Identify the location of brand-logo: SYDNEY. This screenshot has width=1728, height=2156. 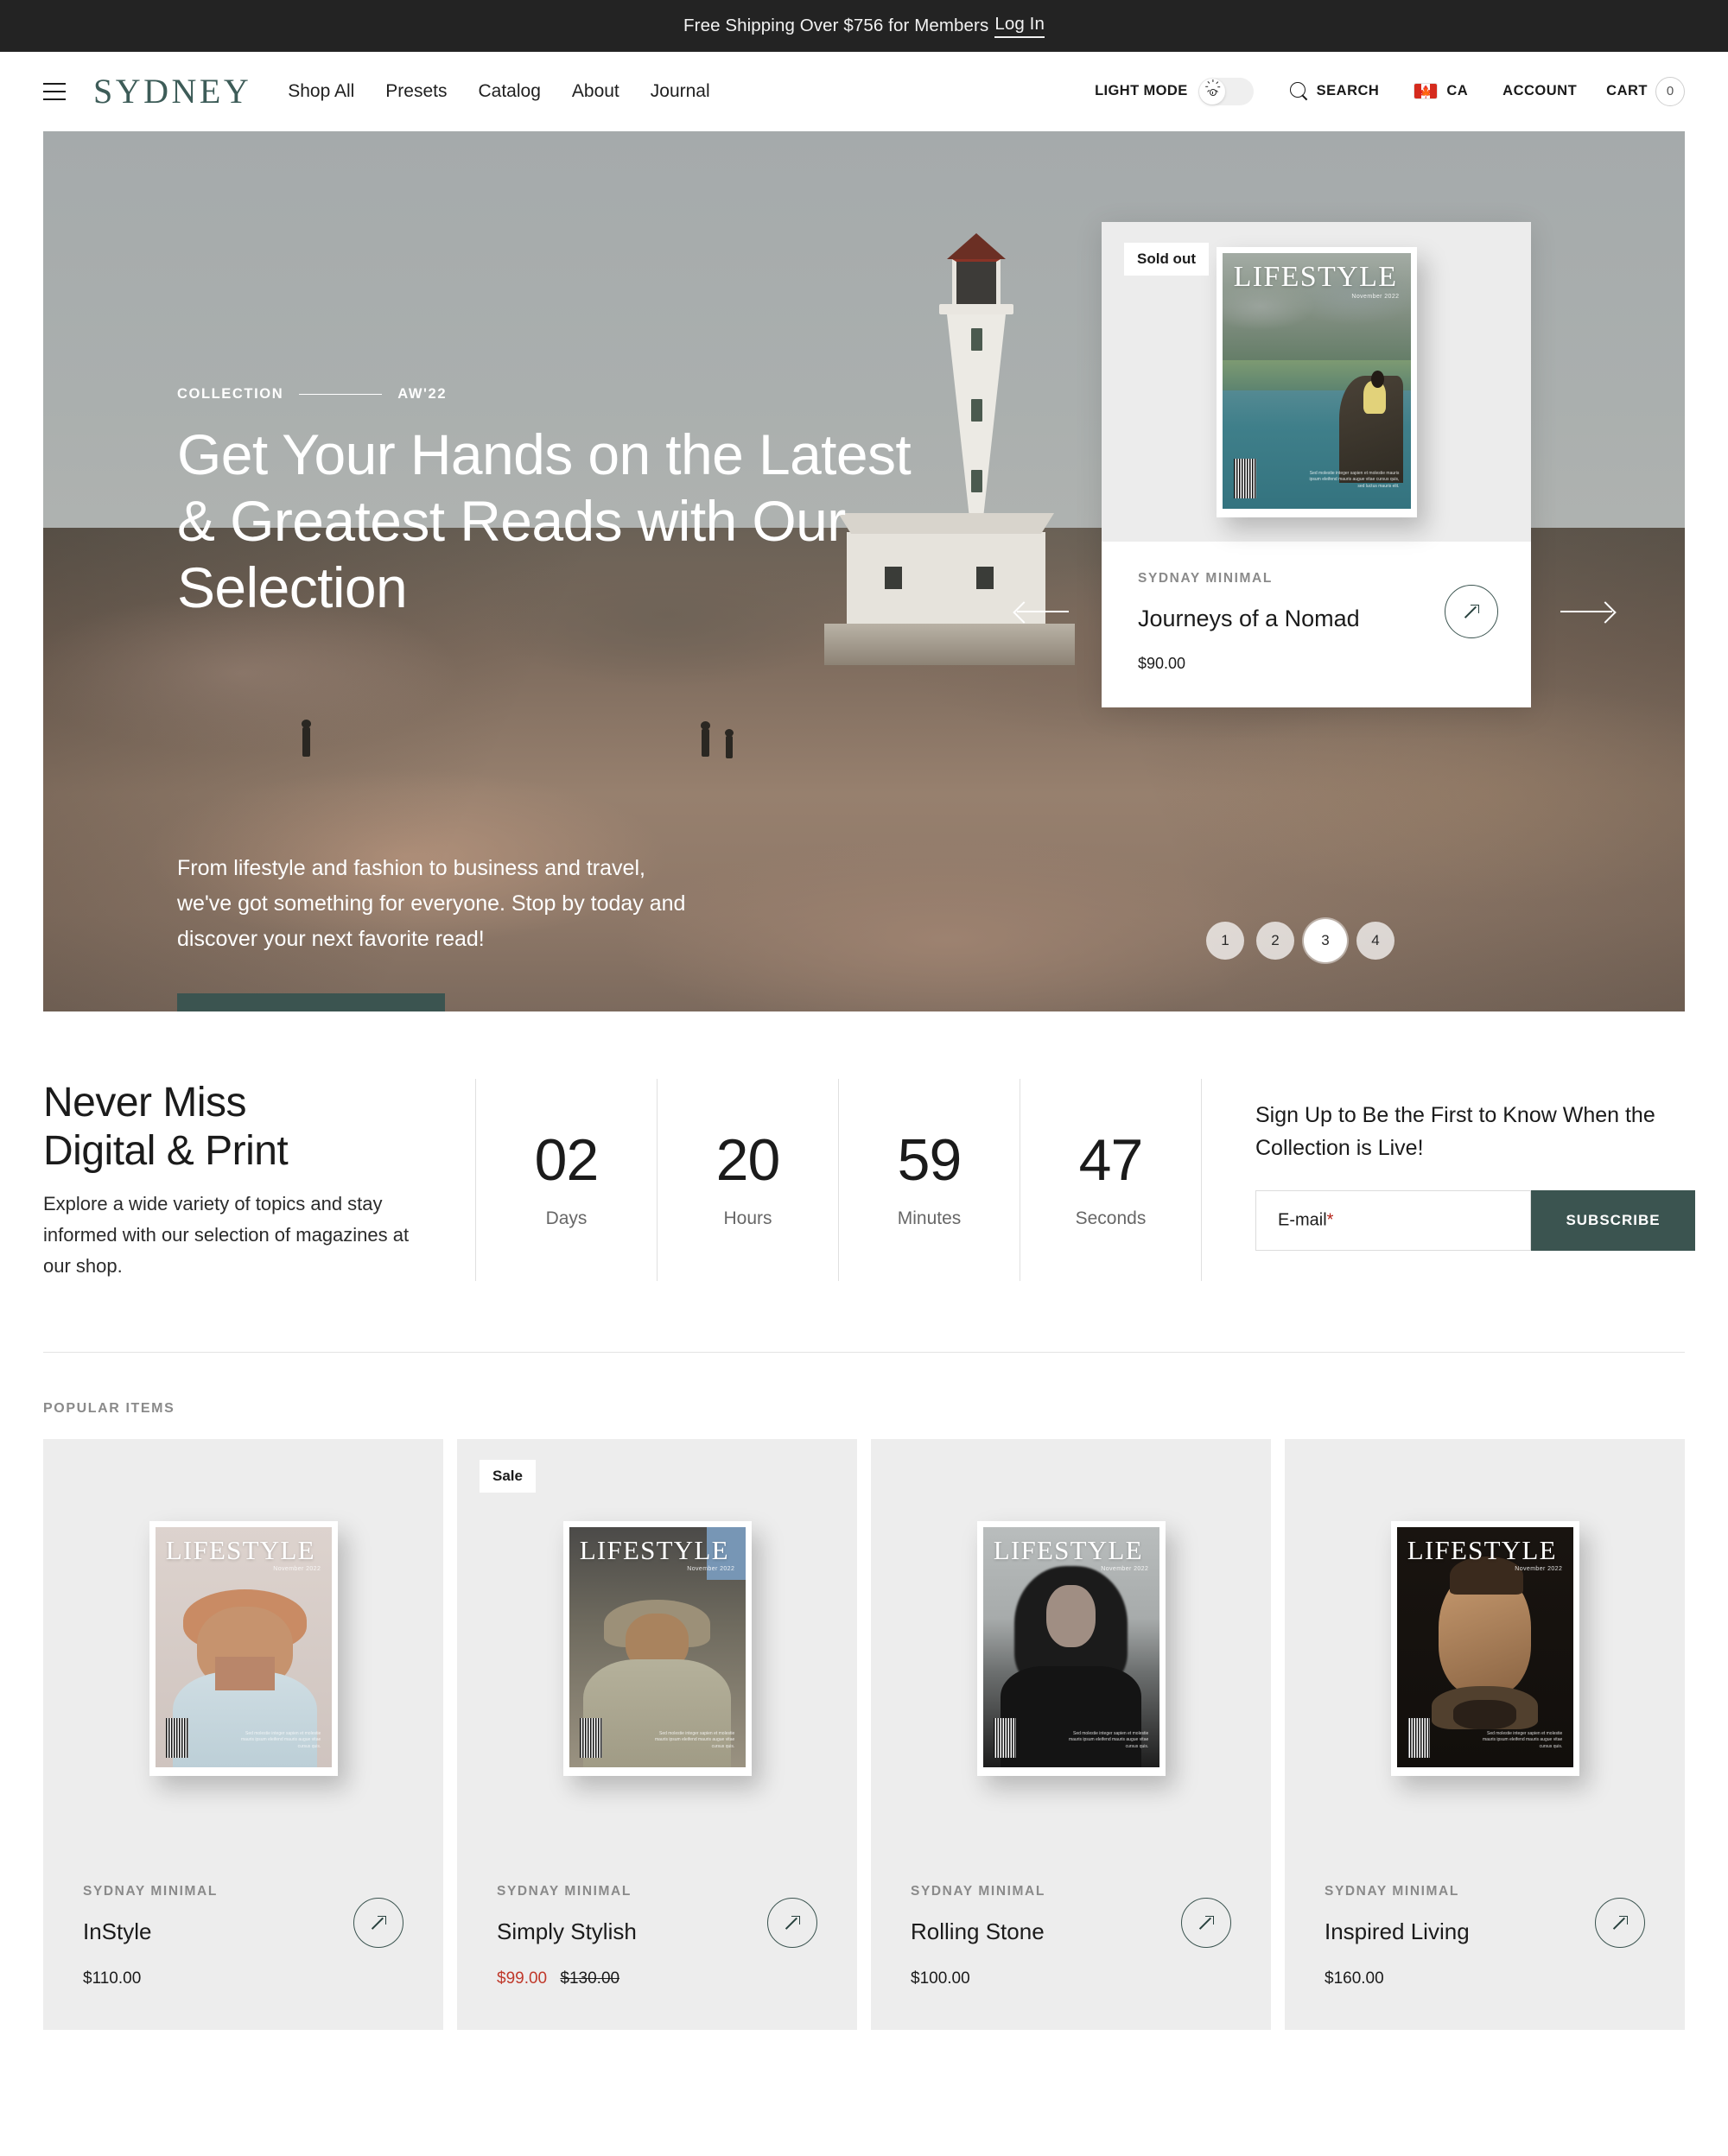
(172, 91).